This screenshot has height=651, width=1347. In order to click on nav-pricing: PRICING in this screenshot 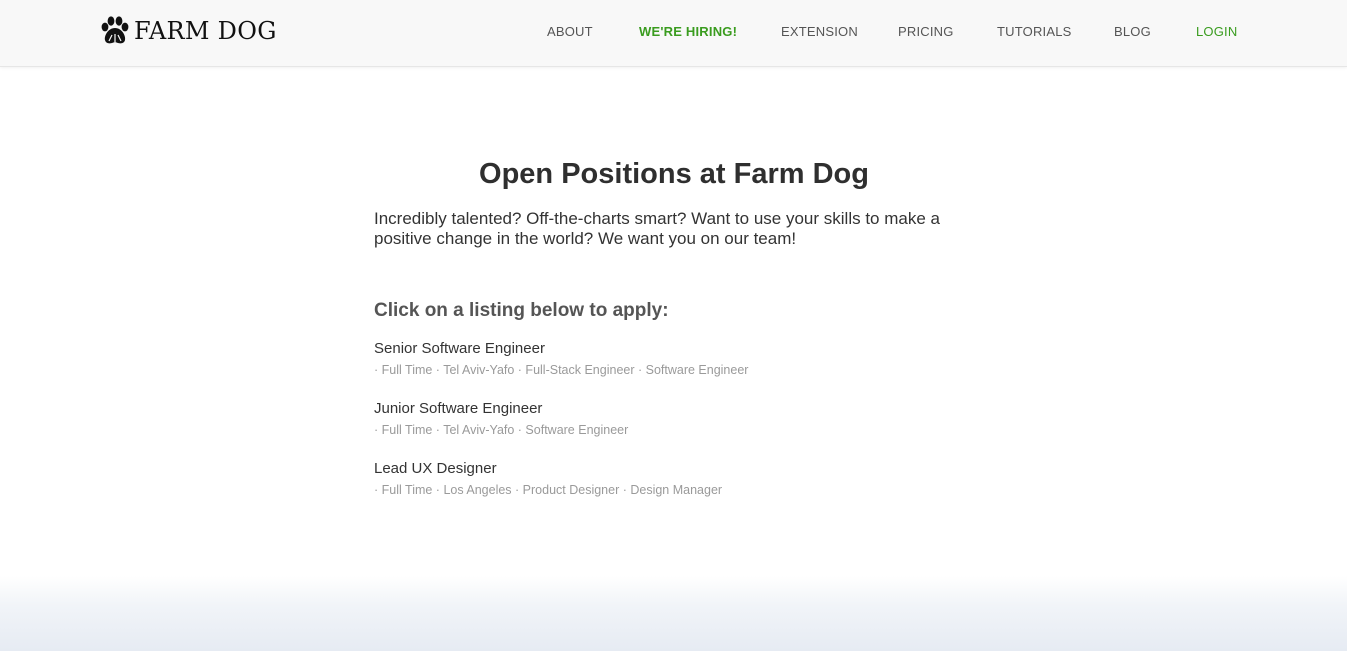, I will do `click(926, 31)`.